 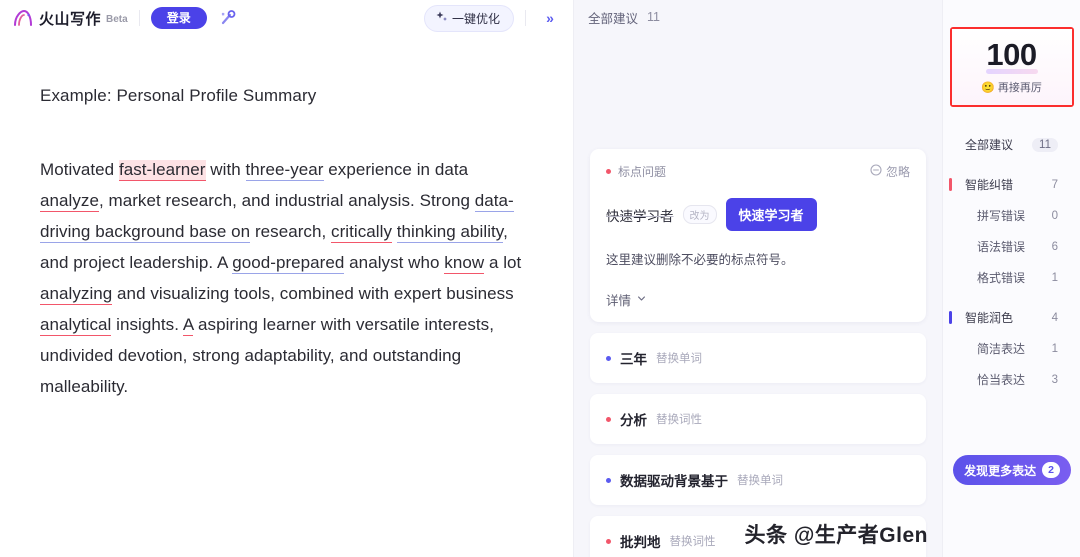 I want to click on optimize-button-label: 一键优化, so click(x=475, y=18).